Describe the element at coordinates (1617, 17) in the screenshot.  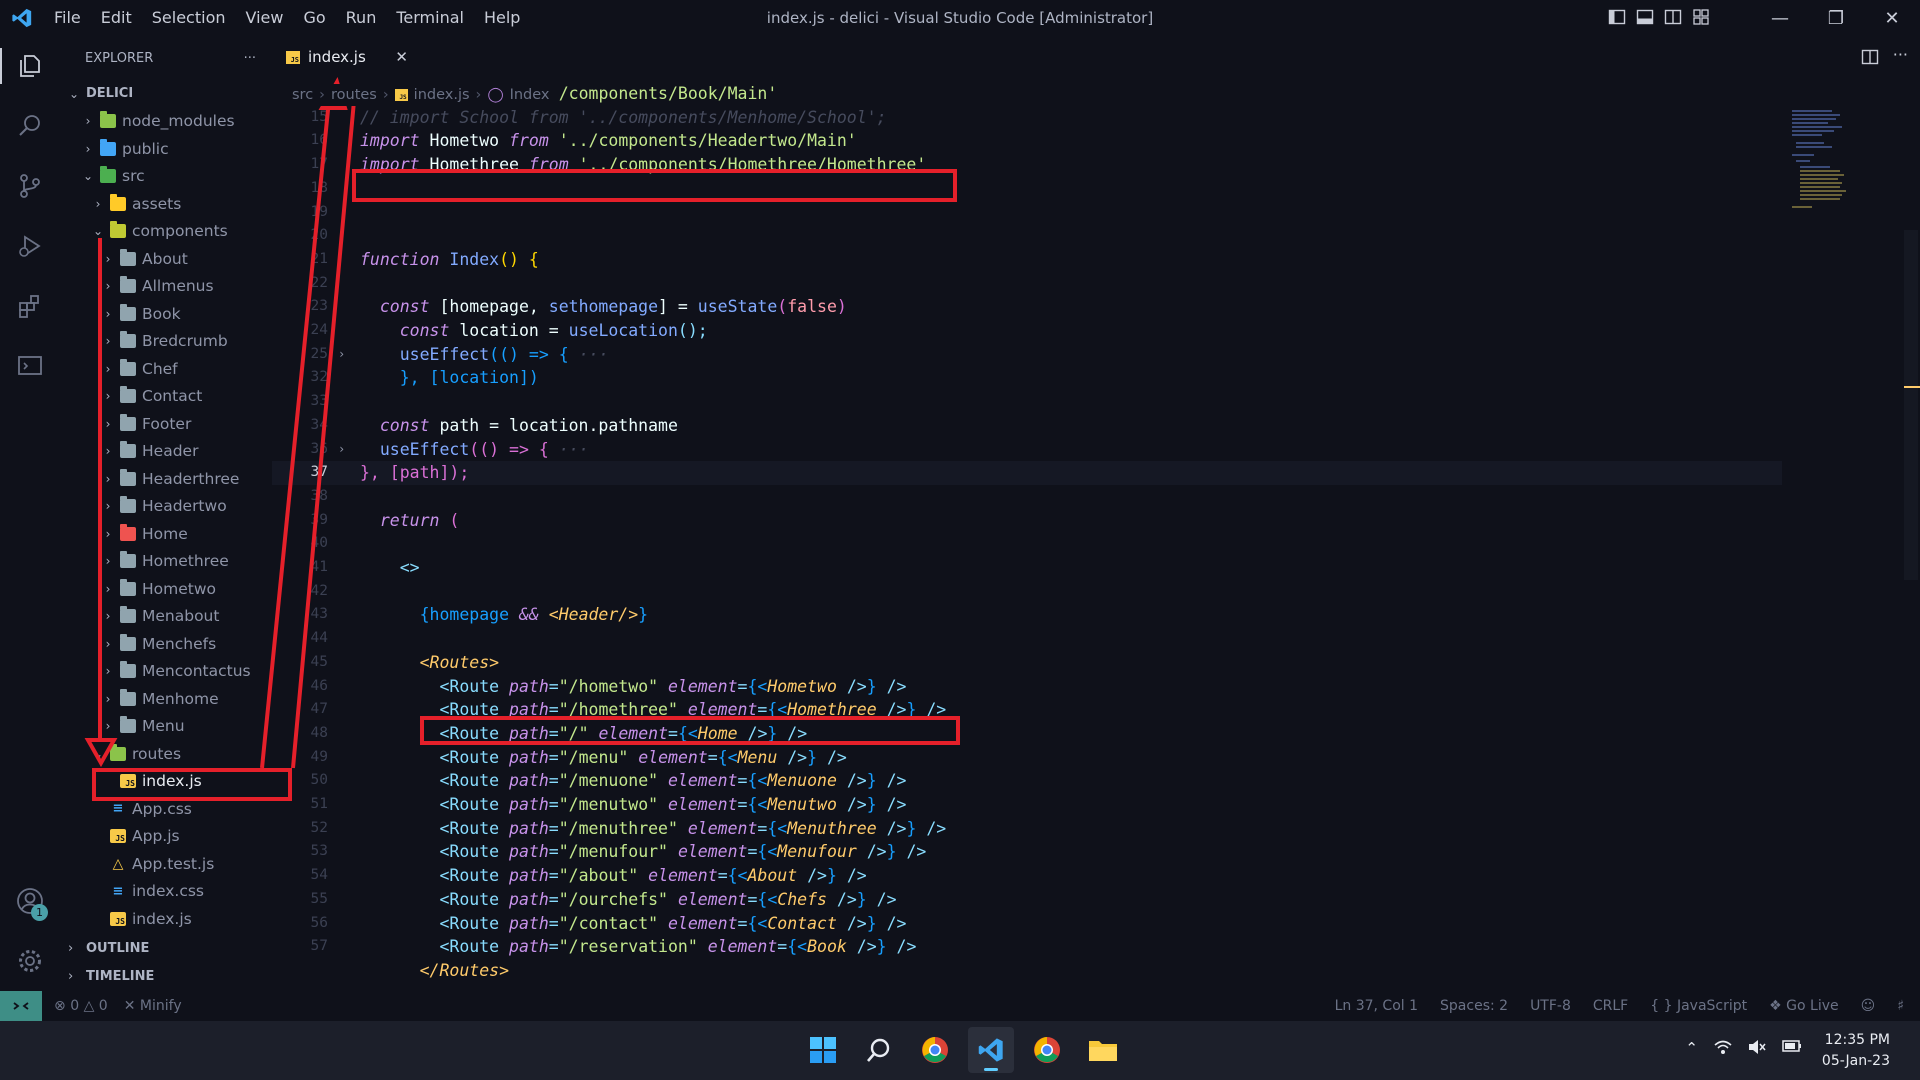
I see `toggle-sidebar-icon` at that location.